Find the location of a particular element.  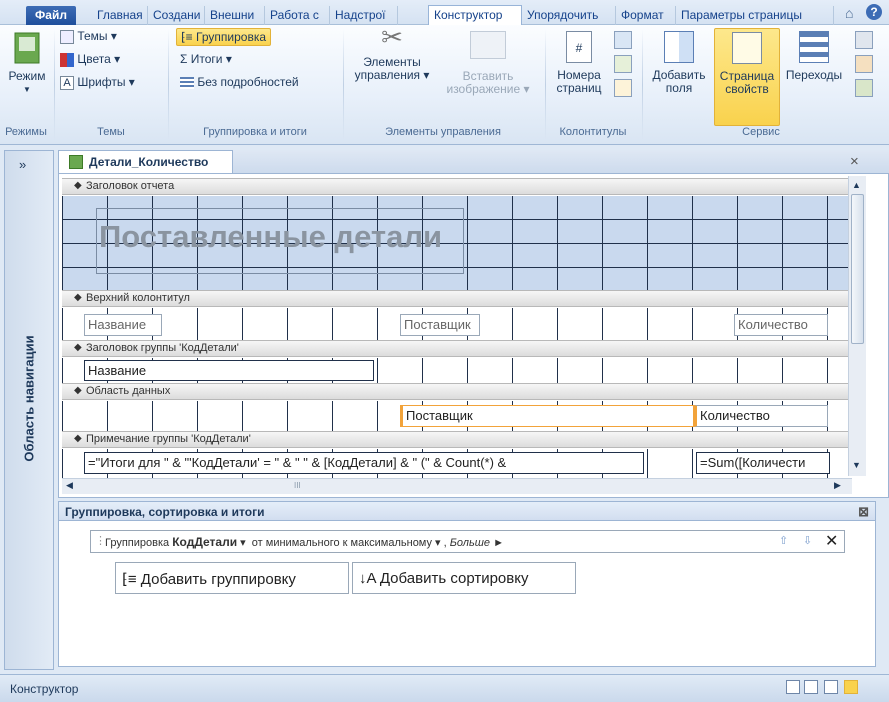

add-group-button: ⁅≡ Добавить группировку is located at coordinates (232, 578).